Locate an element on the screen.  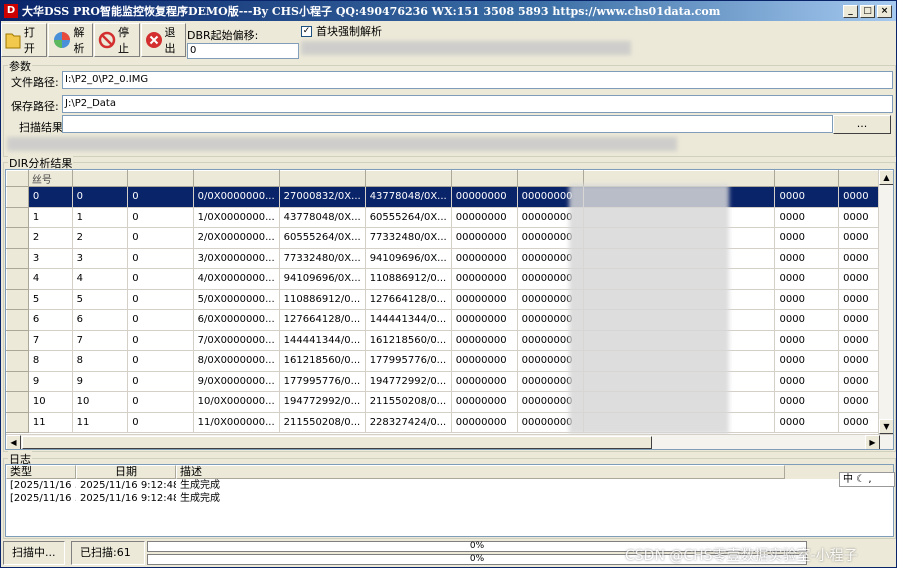
table-cell: 1 is located at coordinates (100, 217).